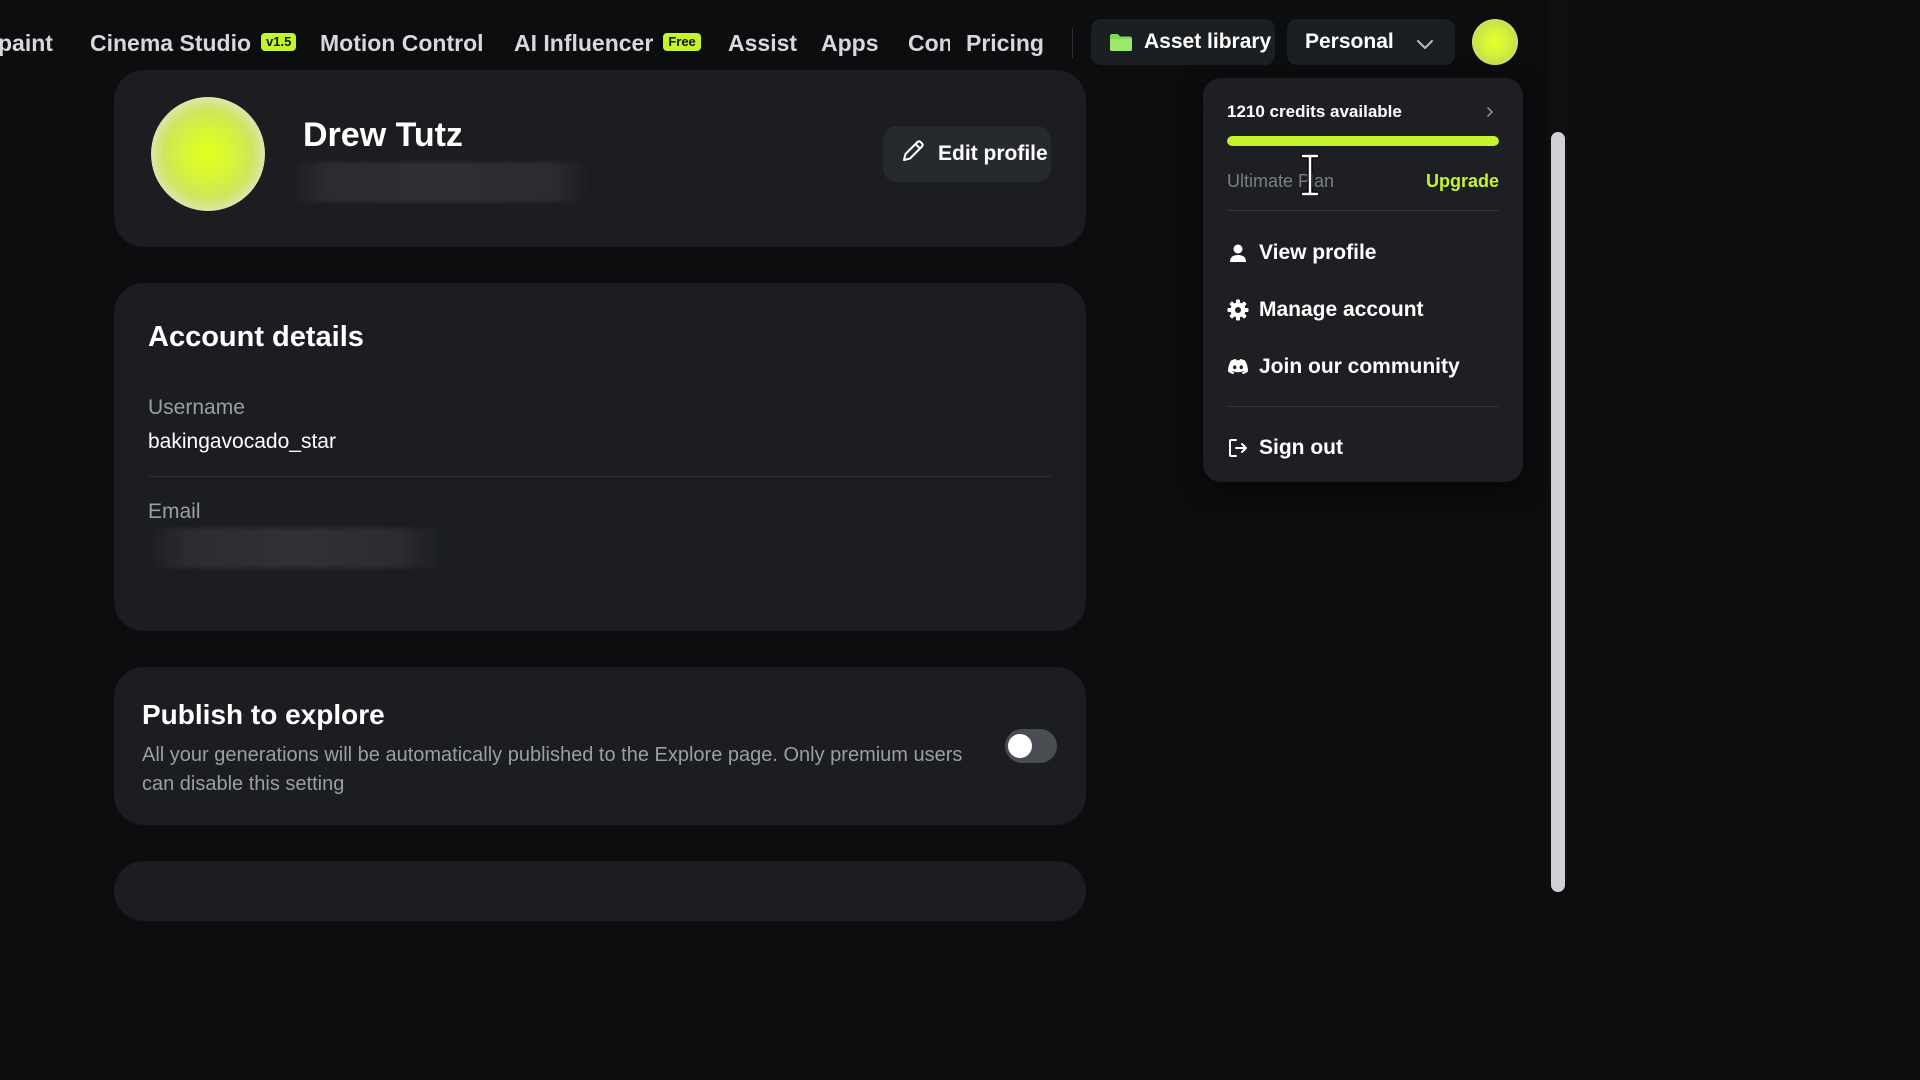  I want to click on nav-item-cinema-studio: Cinema Studio v1.5, so click(193, 43).